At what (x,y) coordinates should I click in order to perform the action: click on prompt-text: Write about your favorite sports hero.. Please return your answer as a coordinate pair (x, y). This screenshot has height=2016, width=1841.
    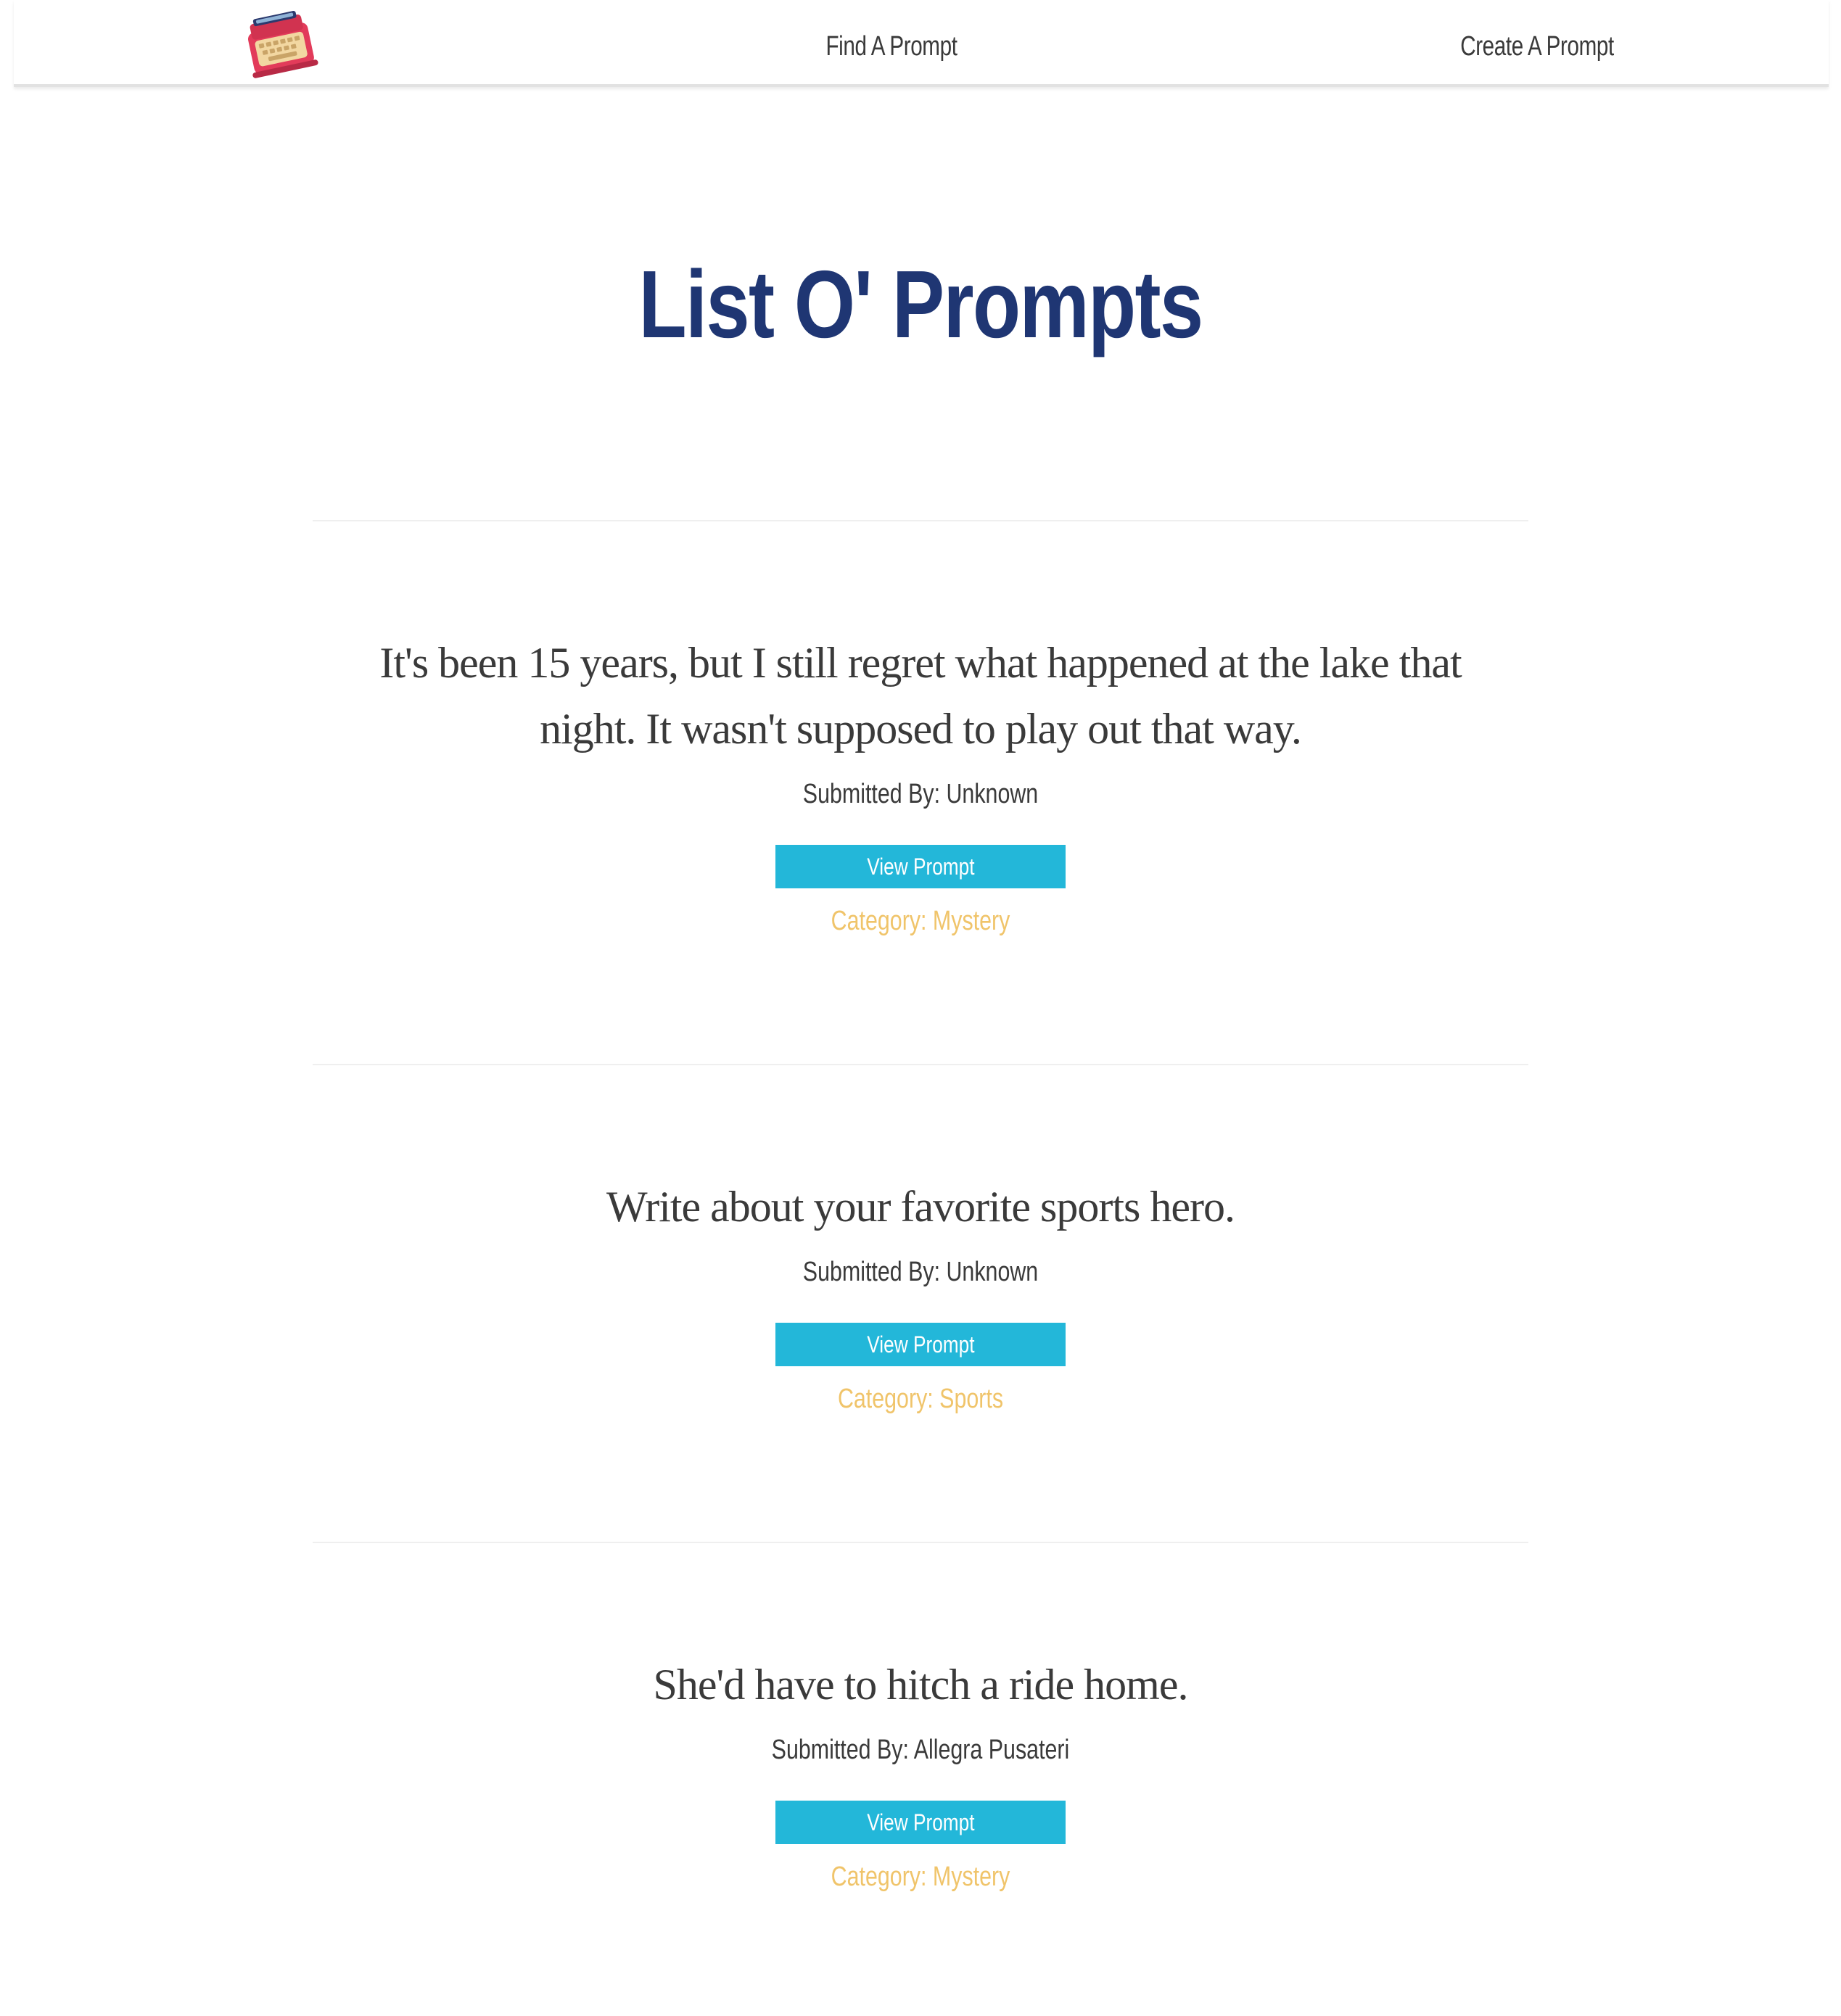
    Looking at the image, I should click on (920, 1207).